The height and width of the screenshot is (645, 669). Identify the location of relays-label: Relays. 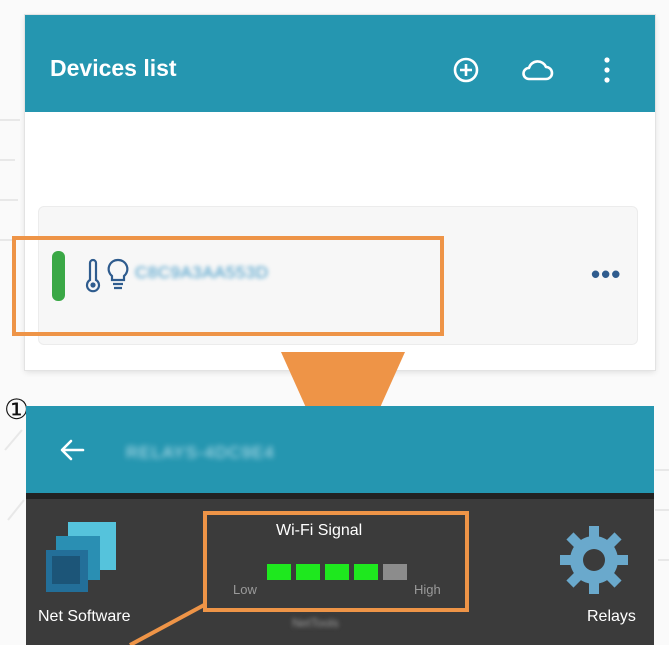
(611, 617).